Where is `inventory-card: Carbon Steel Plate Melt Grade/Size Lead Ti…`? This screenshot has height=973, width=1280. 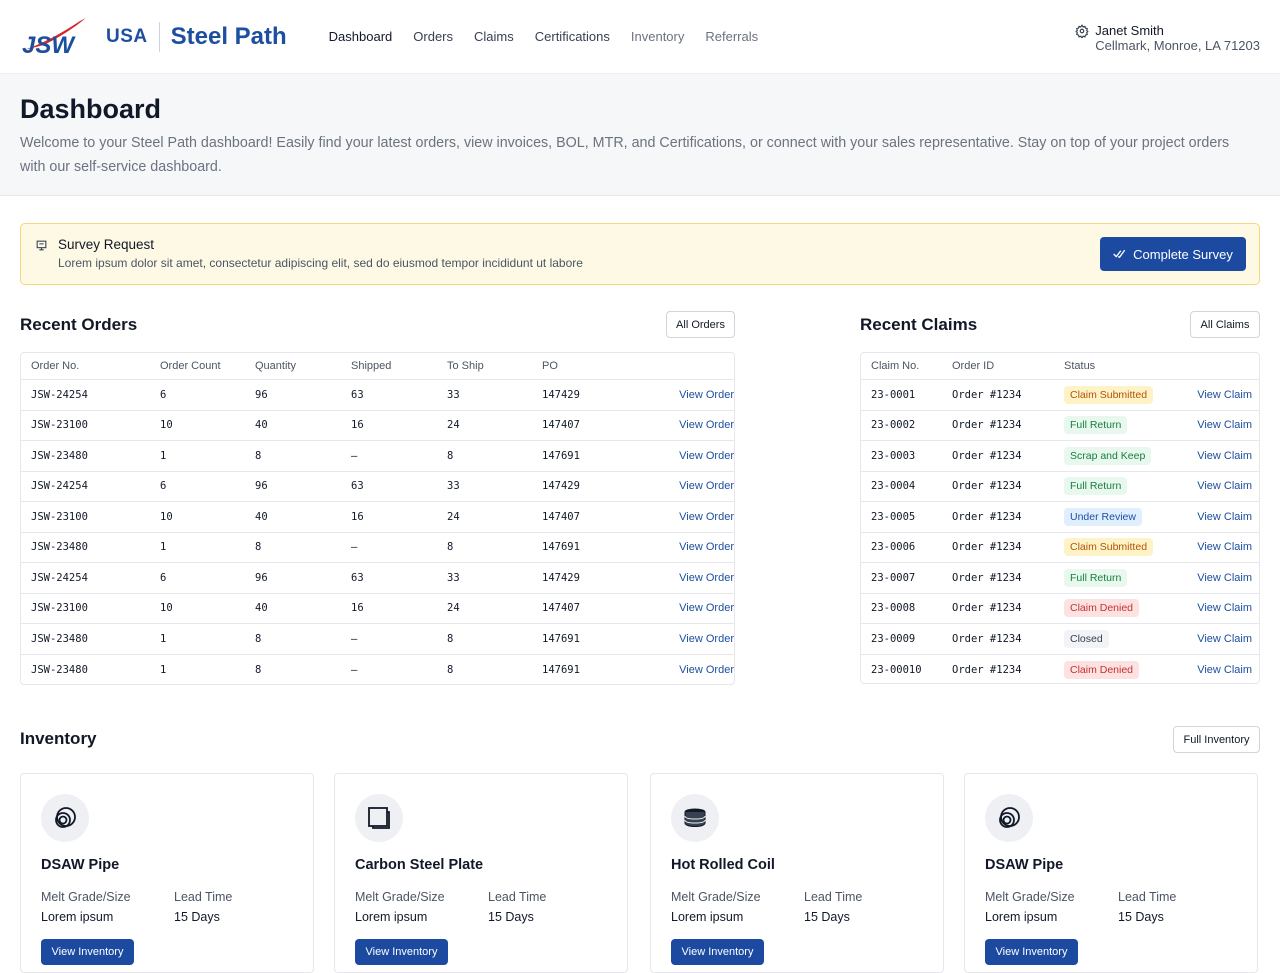 inventory-card: Carbon Steel Plate Melt Grade/Size Lead Ti… is located at coordinates (481, 873).